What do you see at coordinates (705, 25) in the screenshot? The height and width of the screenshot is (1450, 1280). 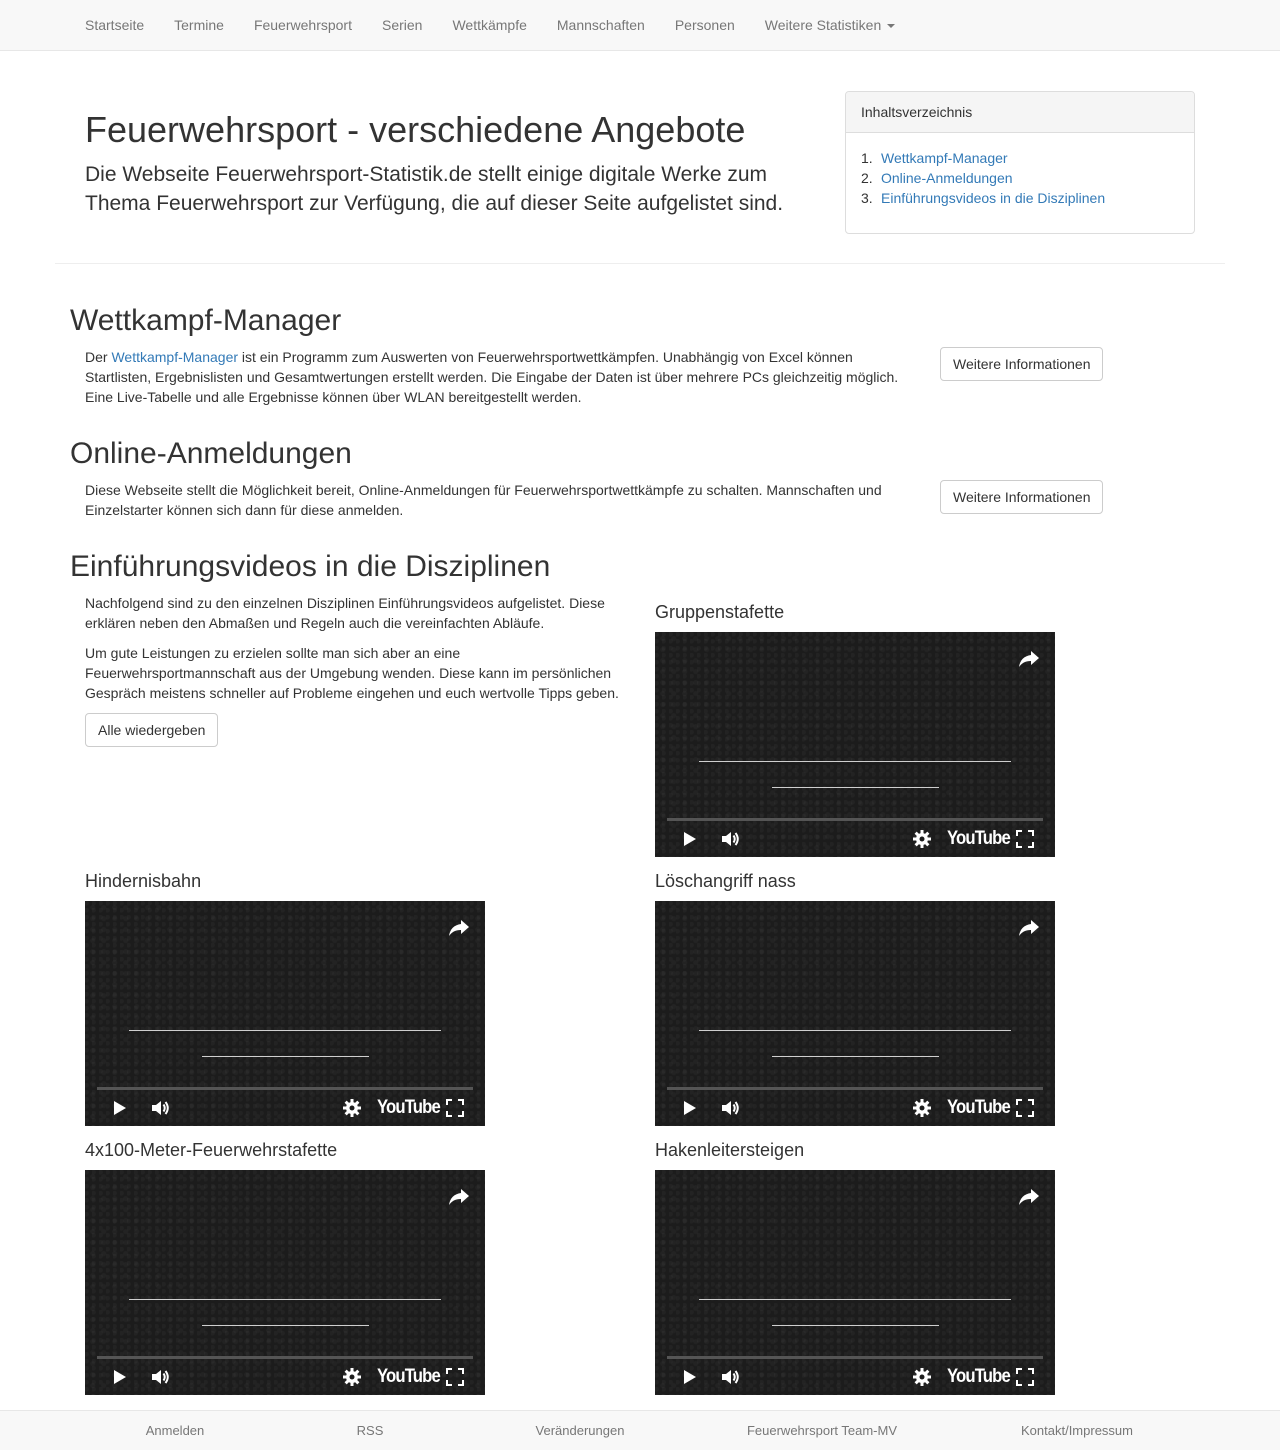 I see `nav-personen: Personen` at bounding box center [705, 25].